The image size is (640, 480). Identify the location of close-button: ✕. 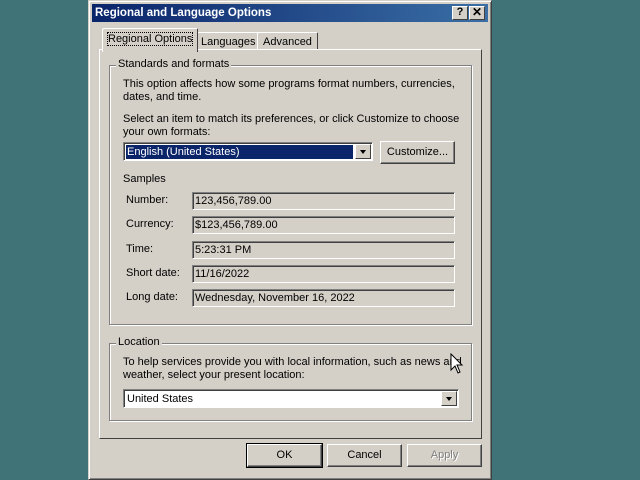
(477, 13).